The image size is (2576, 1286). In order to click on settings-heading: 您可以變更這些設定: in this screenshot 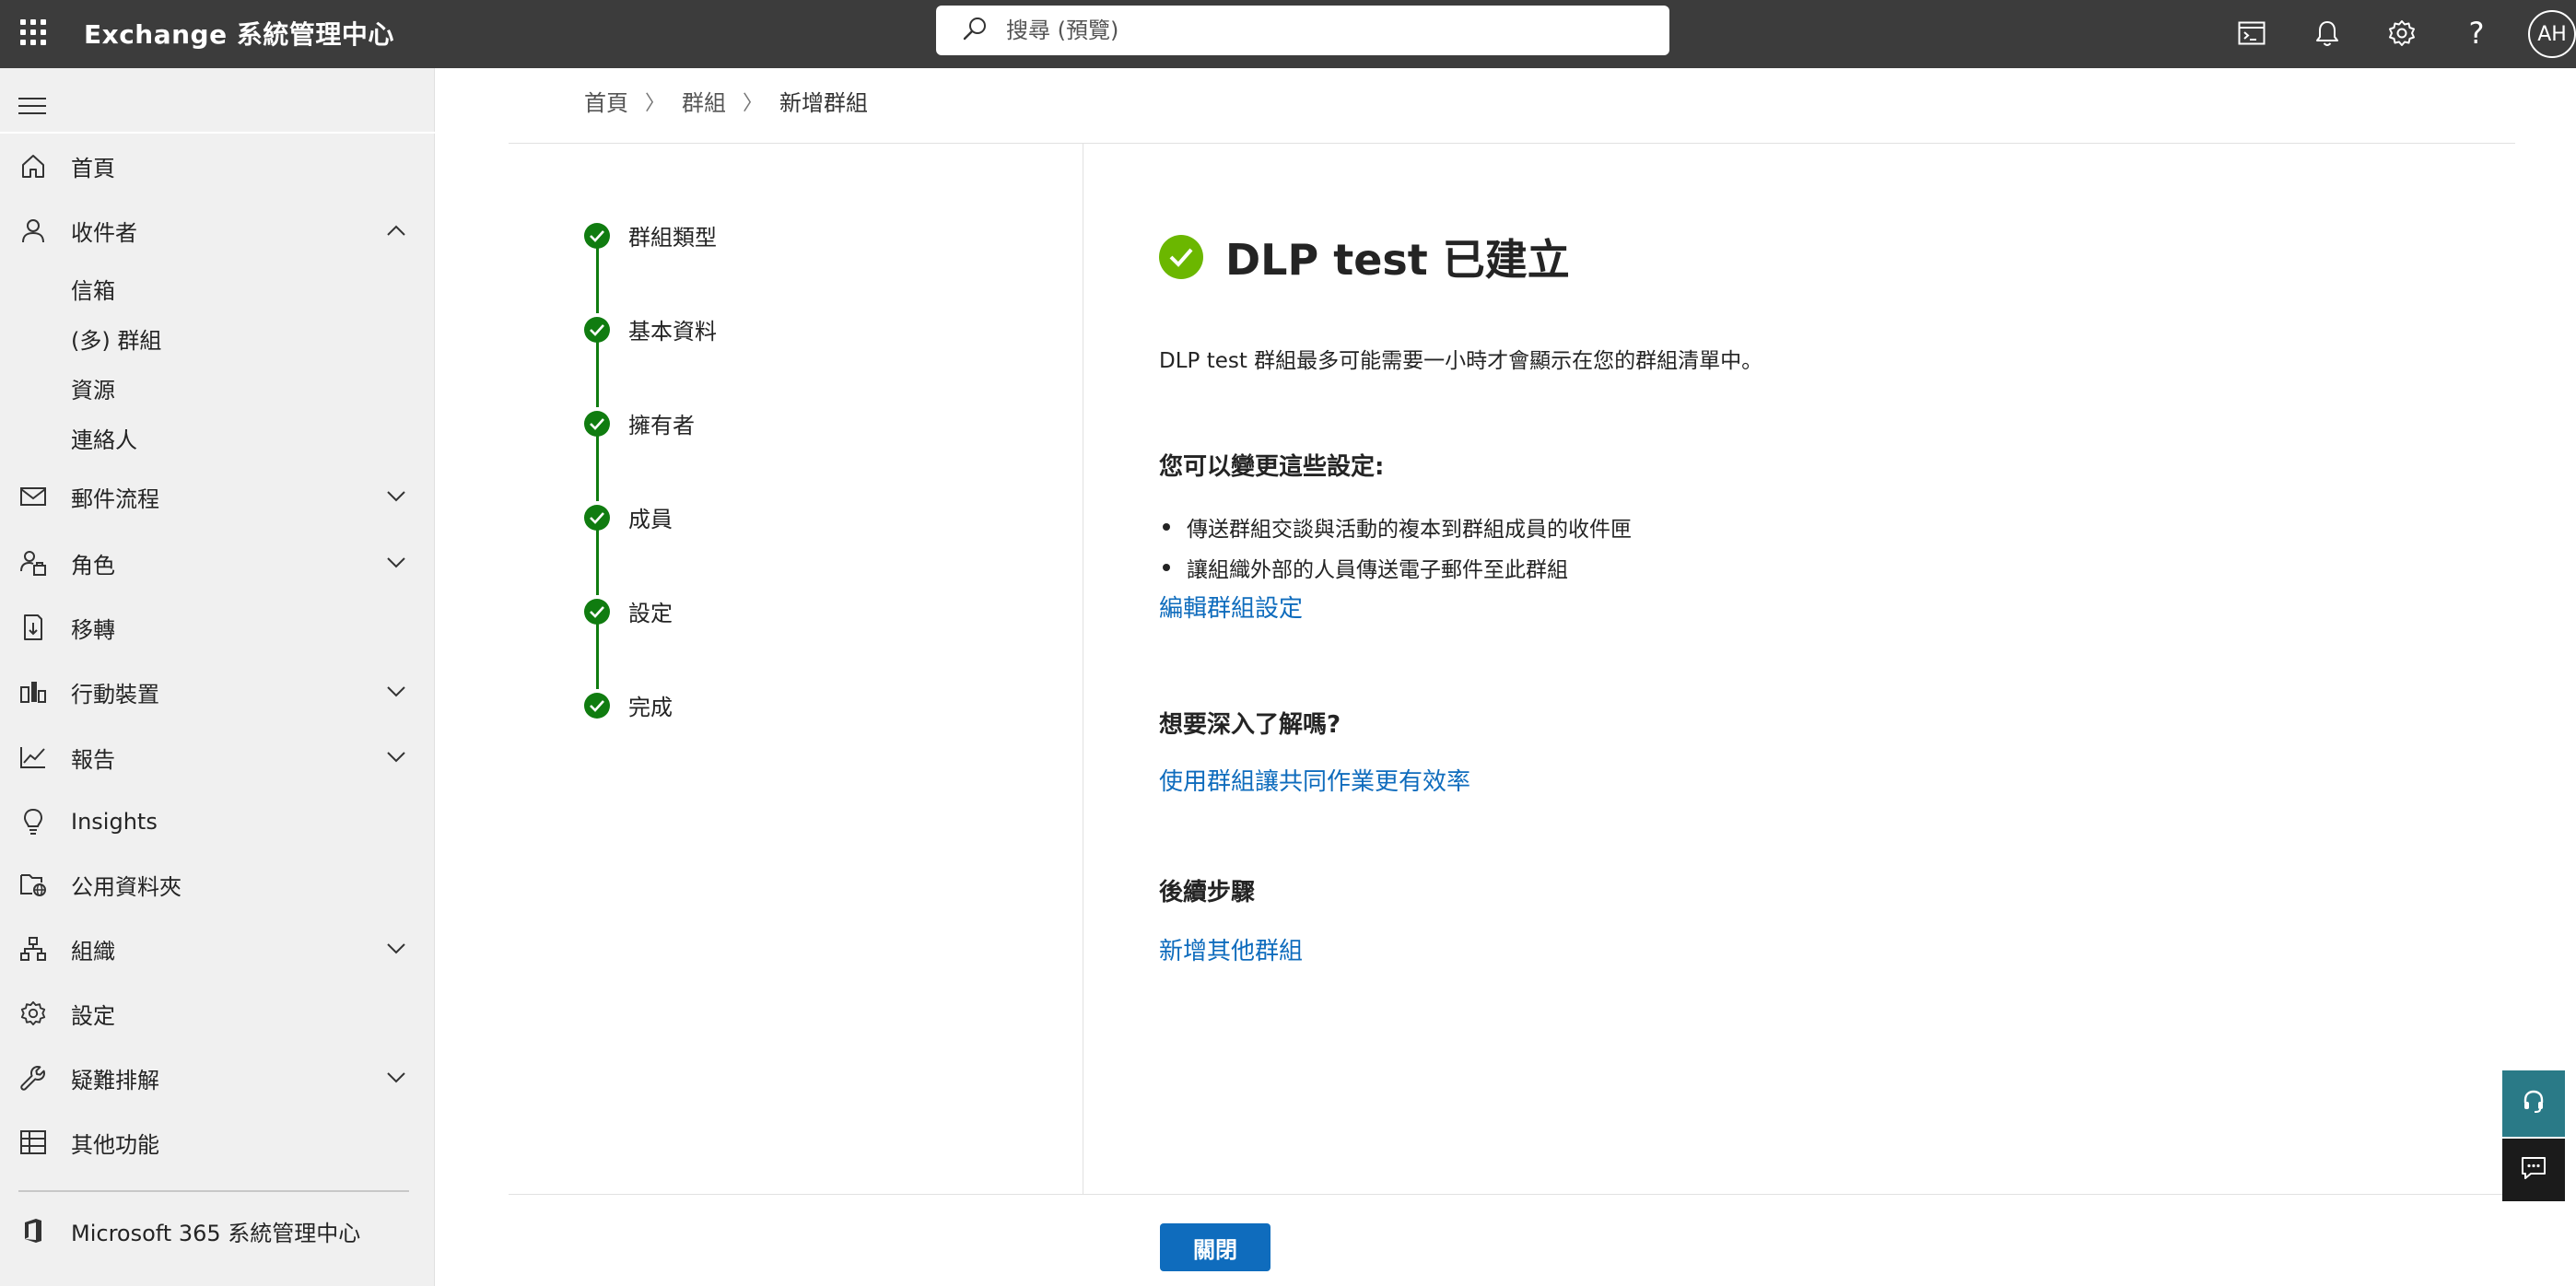, I will do `click(1272, 467)`.